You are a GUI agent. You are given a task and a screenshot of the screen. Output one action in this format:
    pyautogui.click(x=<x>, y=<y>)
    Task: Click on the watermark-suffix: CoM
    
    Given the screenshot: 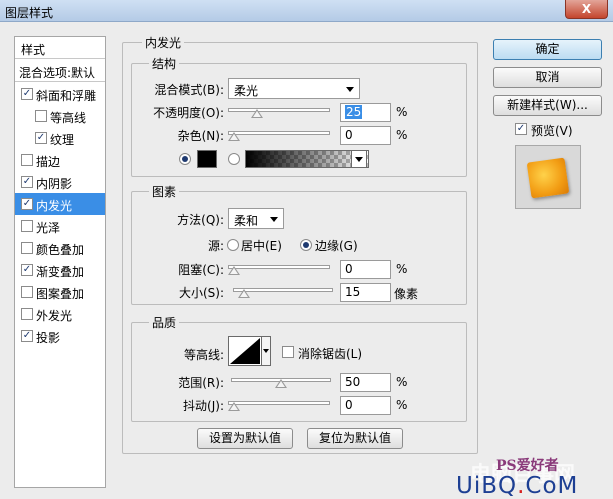 What is the action you would take?
    pyautogui.click(x=552, y=486)
    